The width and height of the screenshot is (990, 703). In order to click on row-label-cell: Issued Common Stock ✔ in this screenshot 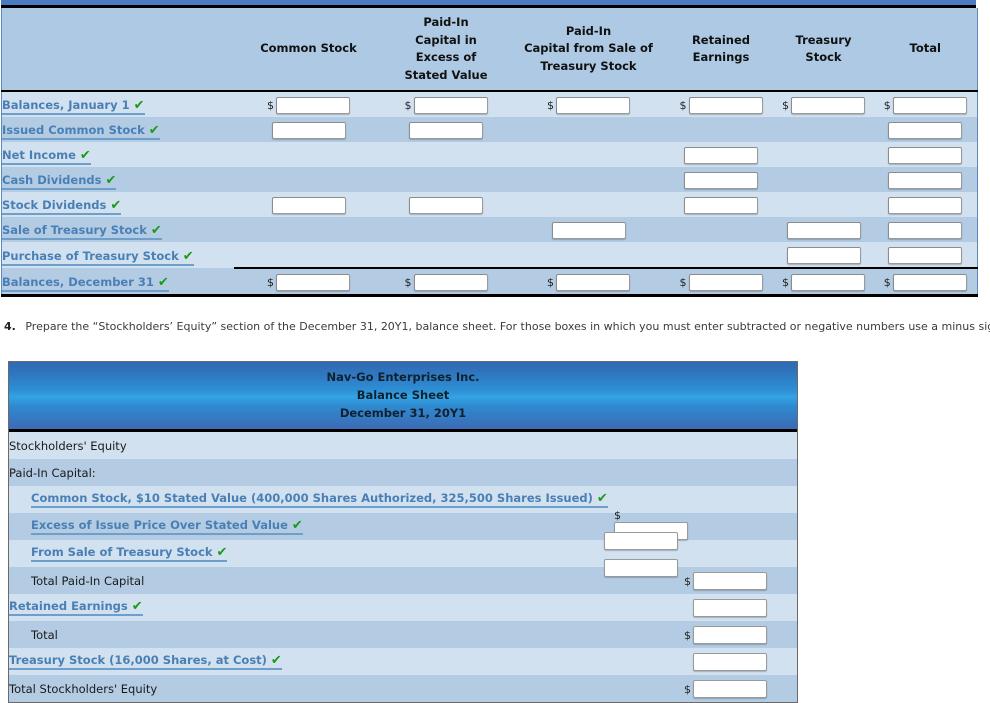, I will do `click(117, 129)`.